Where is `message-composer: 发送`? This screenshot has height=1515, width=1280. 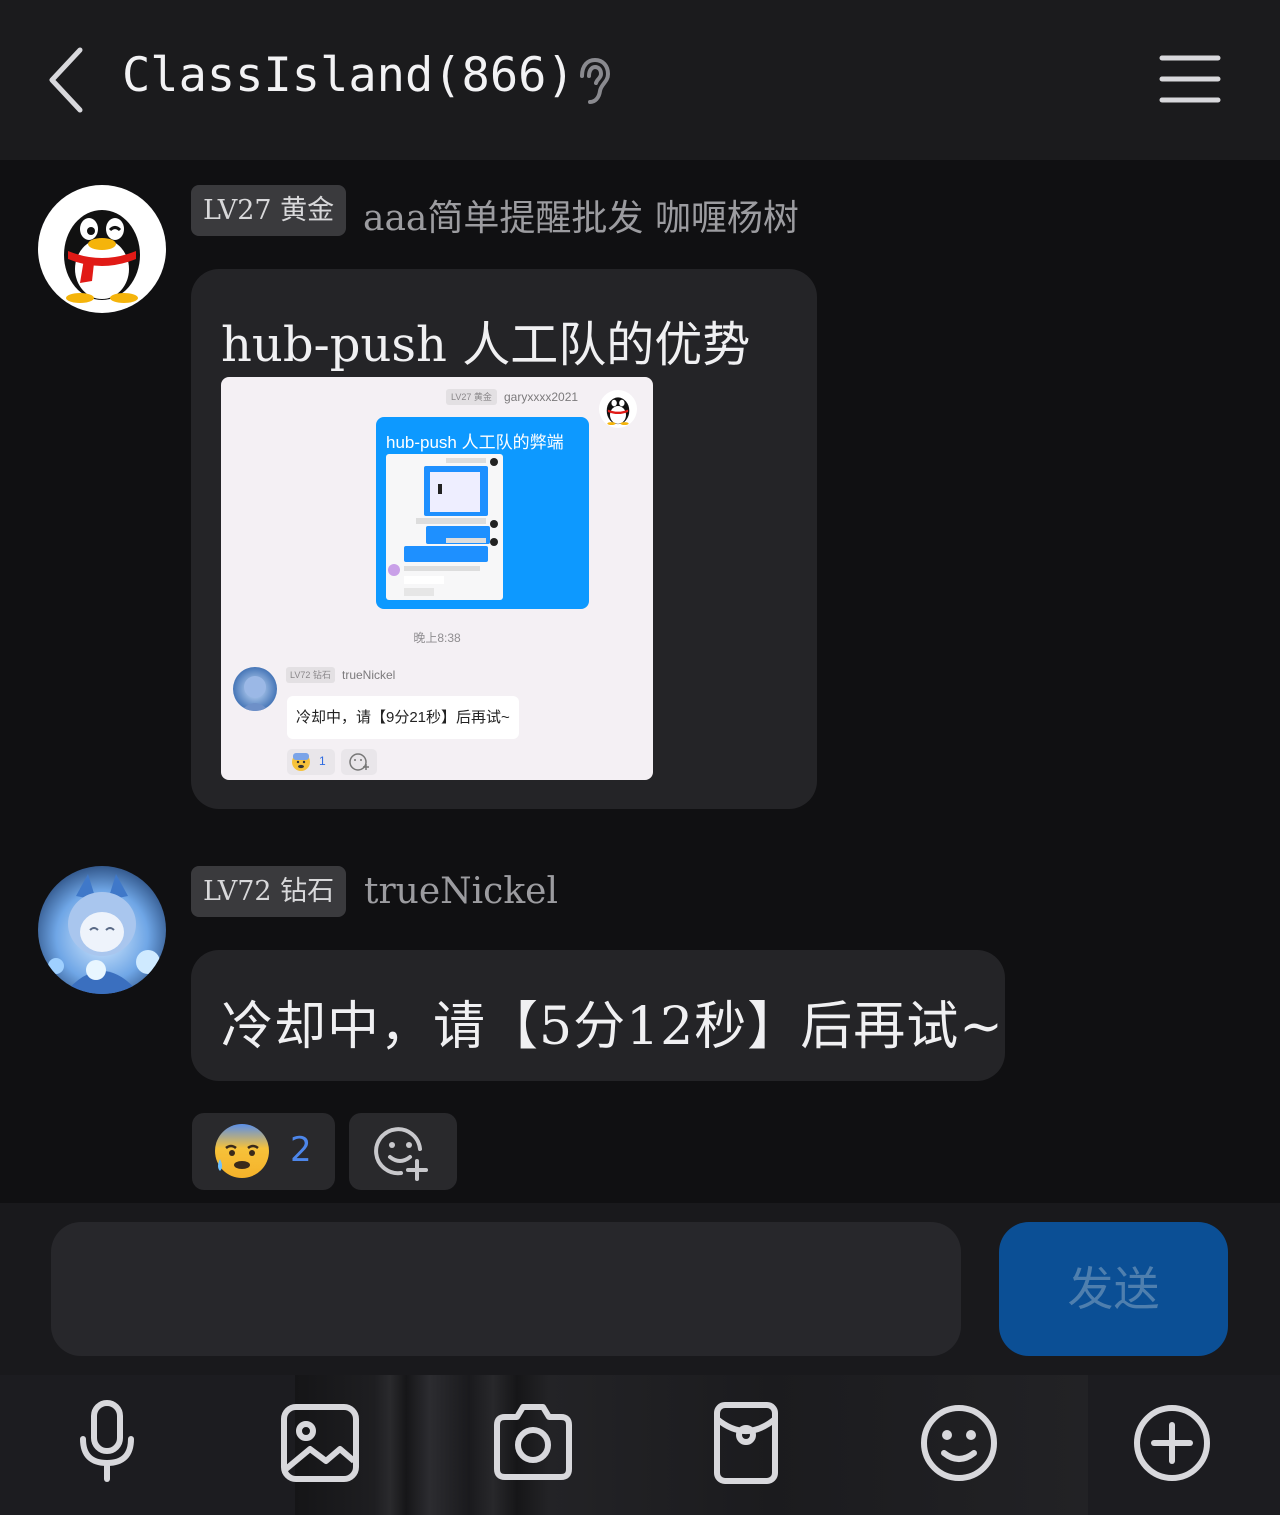
message-composer: 发送 is located at coordinates (640, 1289).